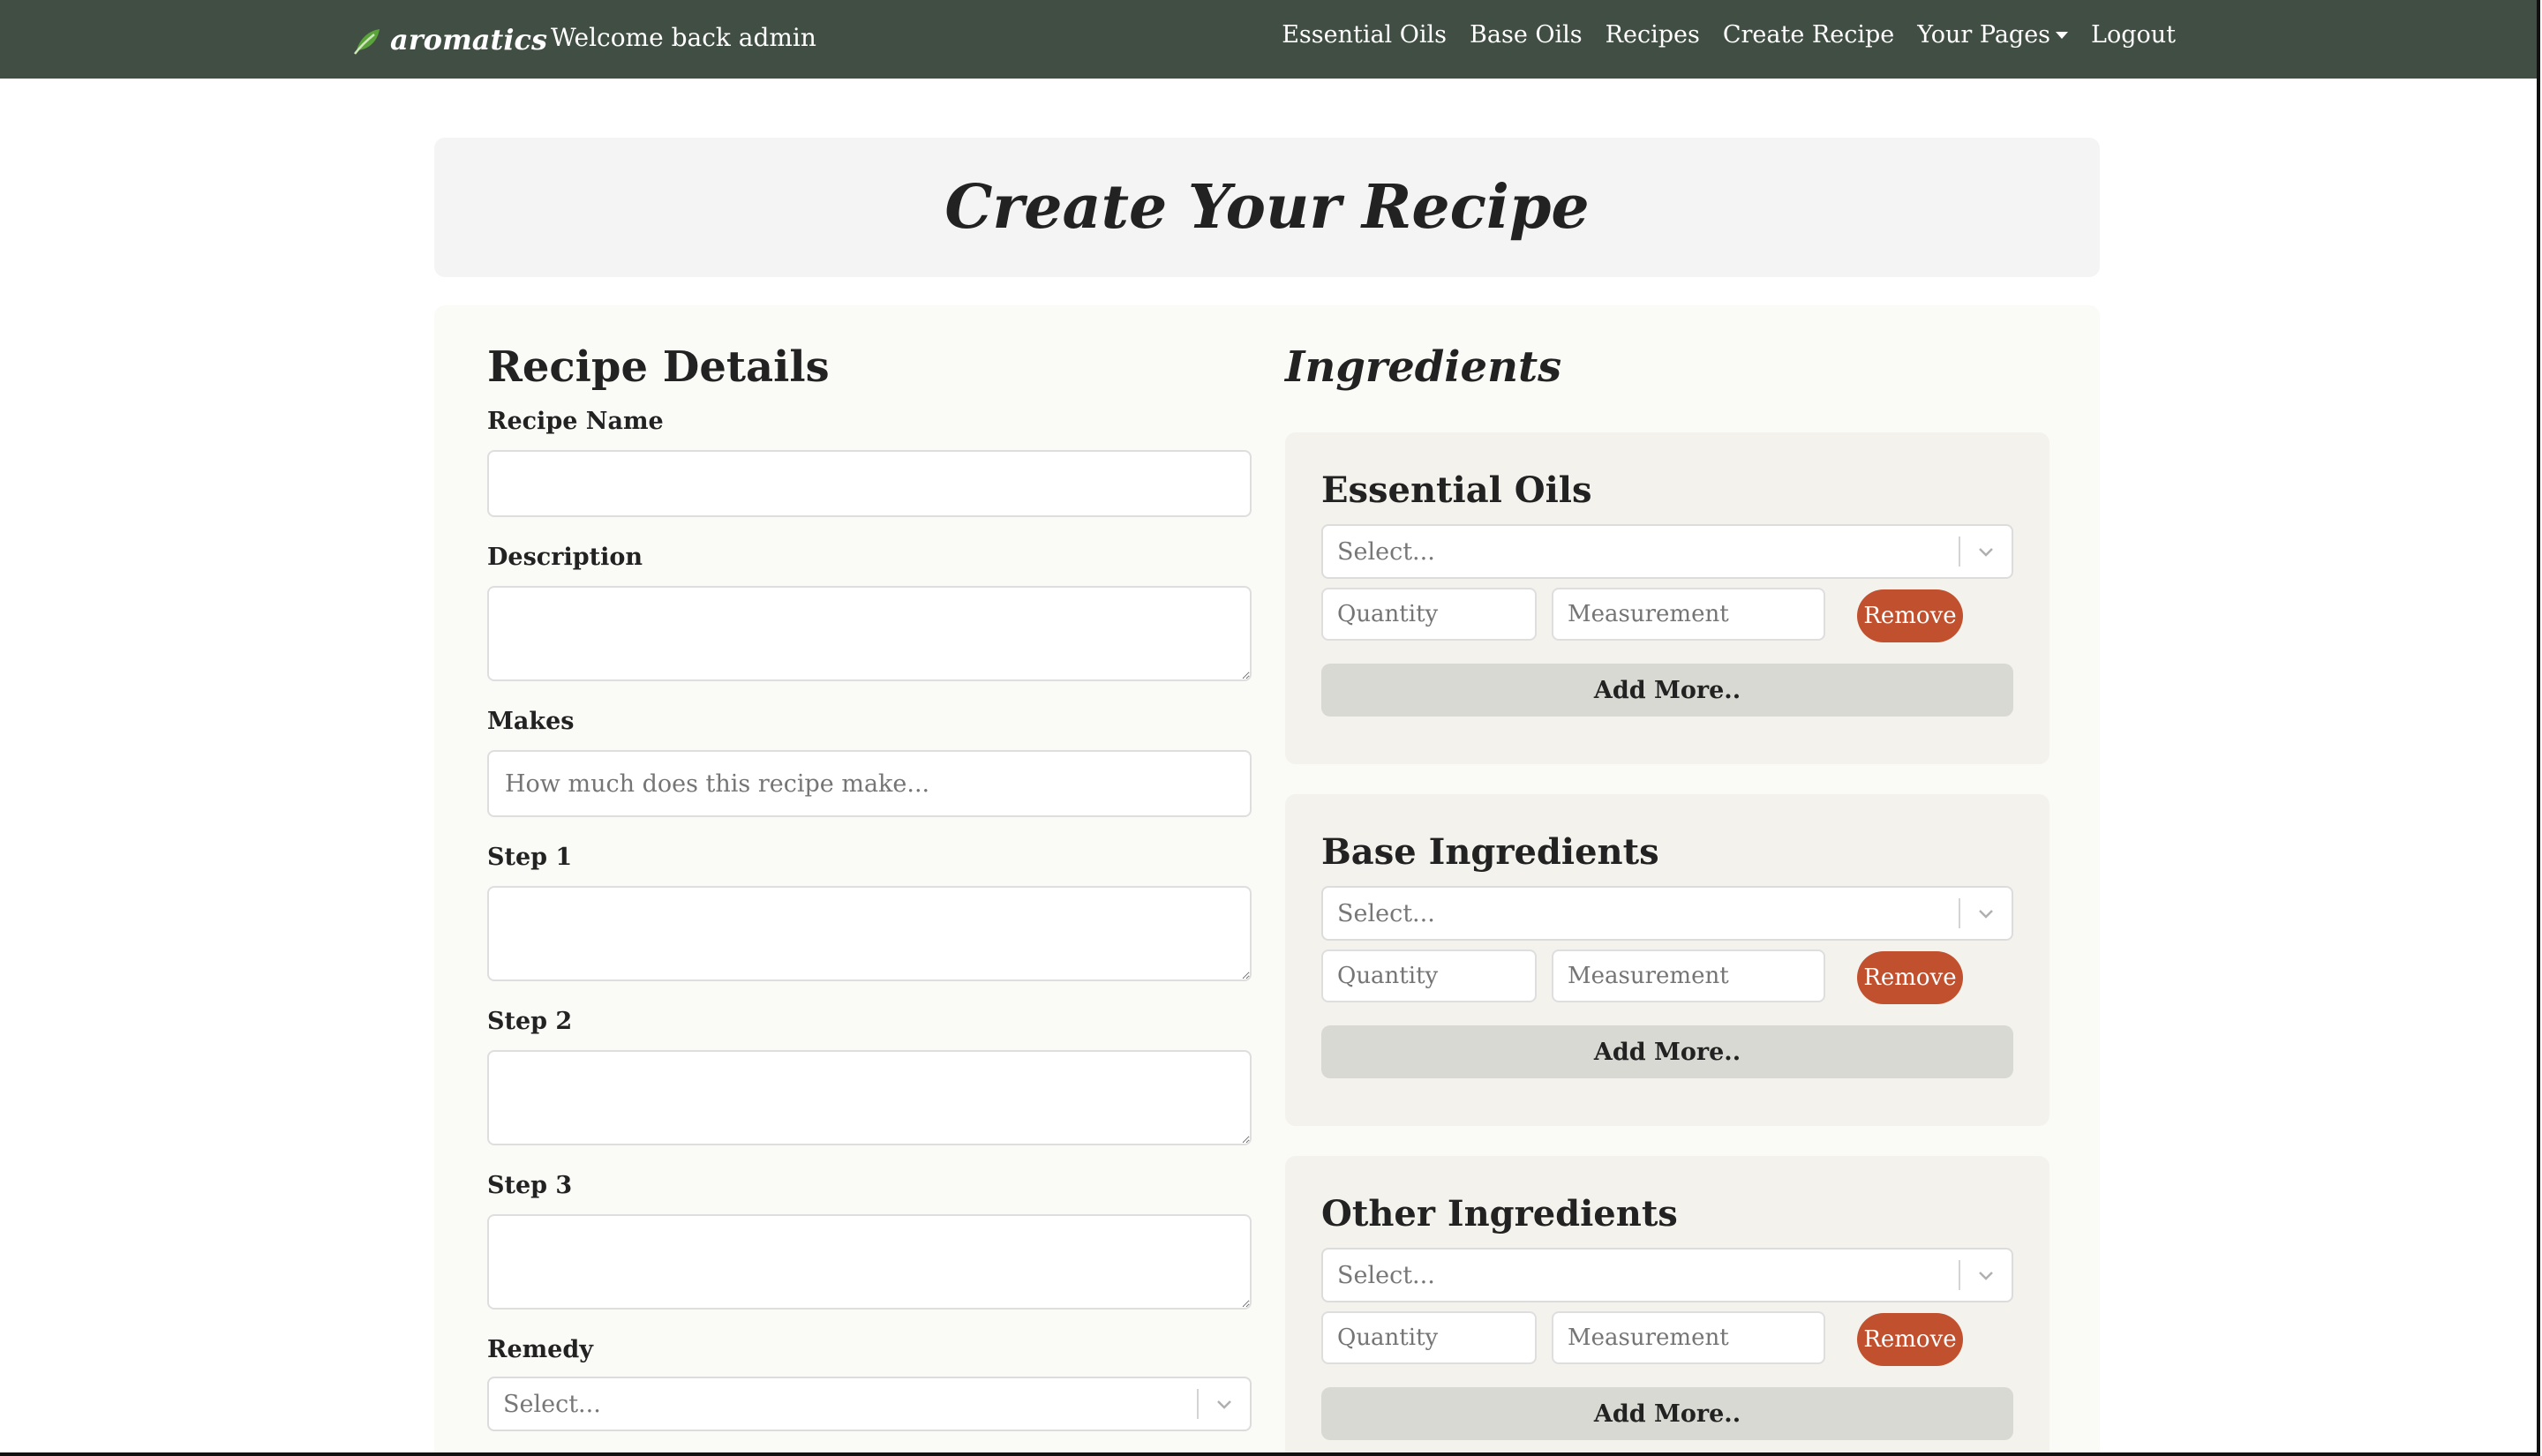 The width and height of the screenshot is (2542, 1456). Describe the element at coordinates (1499, 1214) in the screenshot. I see `other-ingredients-title: Other Ingredients` at that location.